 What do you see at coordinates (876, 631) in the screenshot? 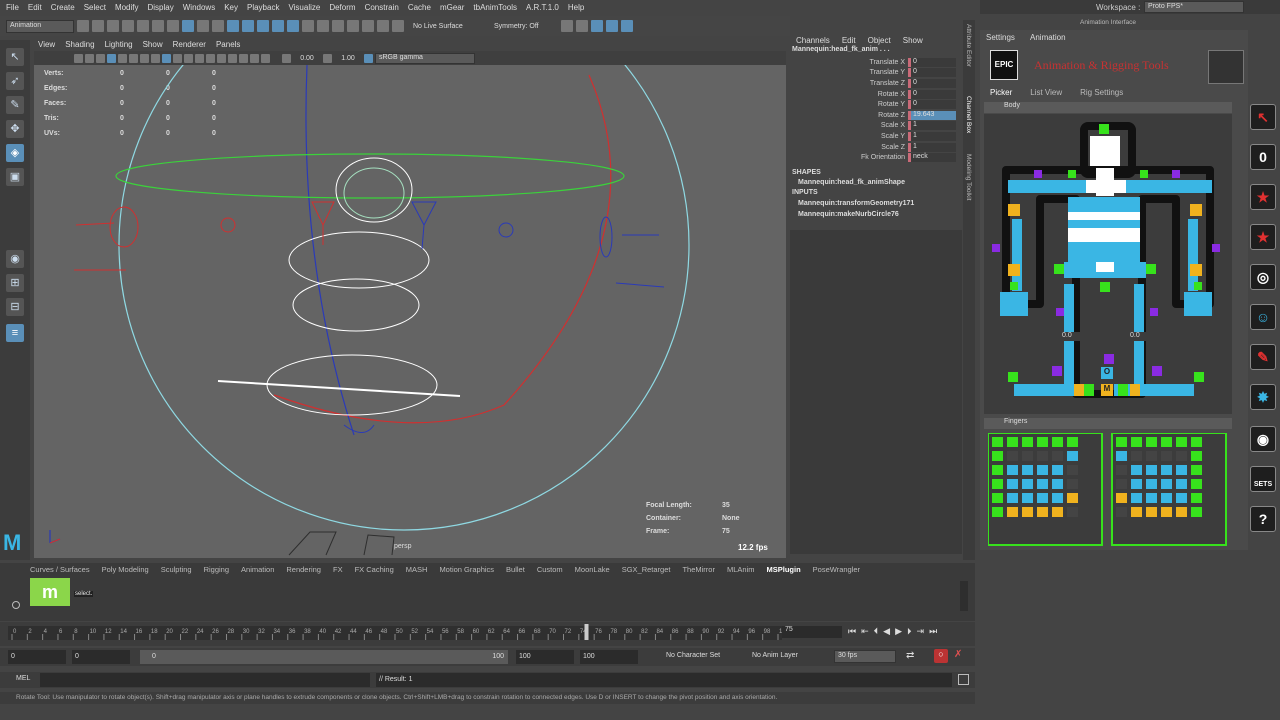
I see `step-back-frame-icon: ⏴` at bounding box center [876, 631].